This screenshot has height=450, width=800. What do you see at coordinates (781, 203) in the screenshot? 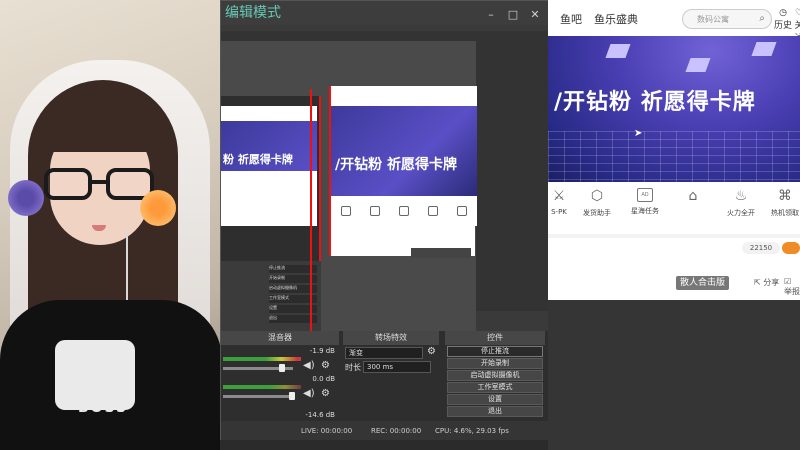
I see `feature-grab: ⌘ 热机领取` at bounding box center [781, 203].